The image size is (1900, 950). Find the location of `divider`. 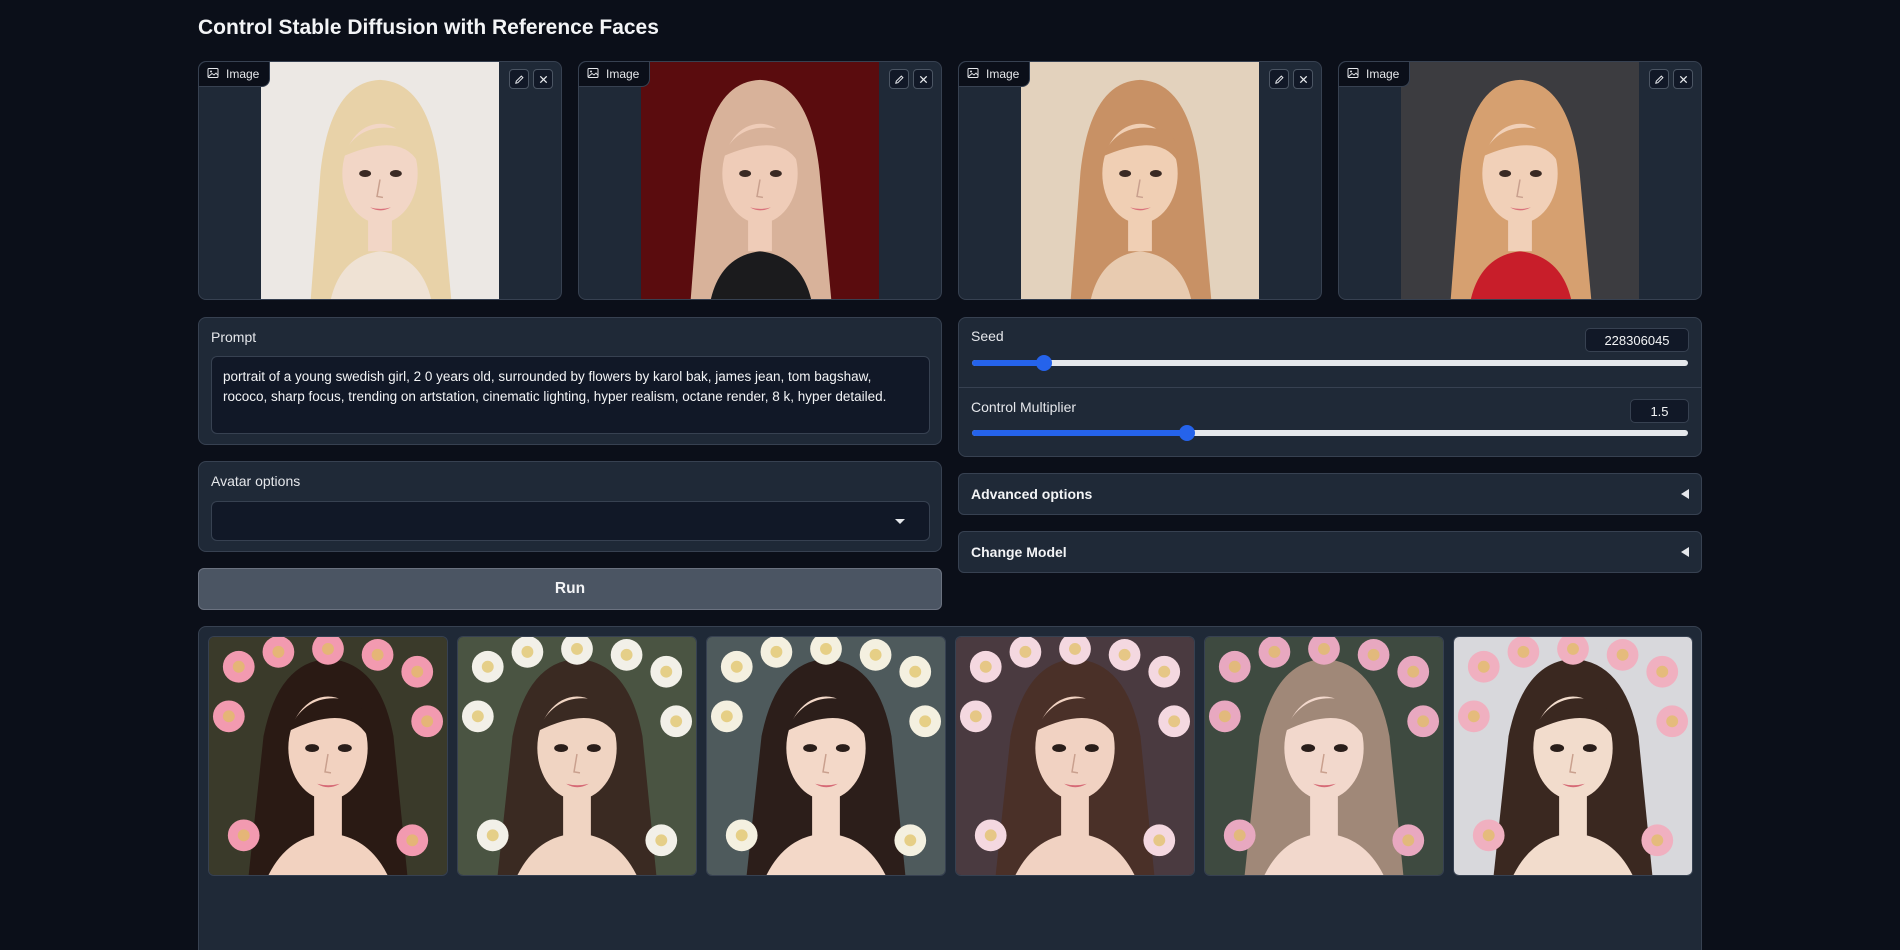

divider is located at coordinates (1330, 387).